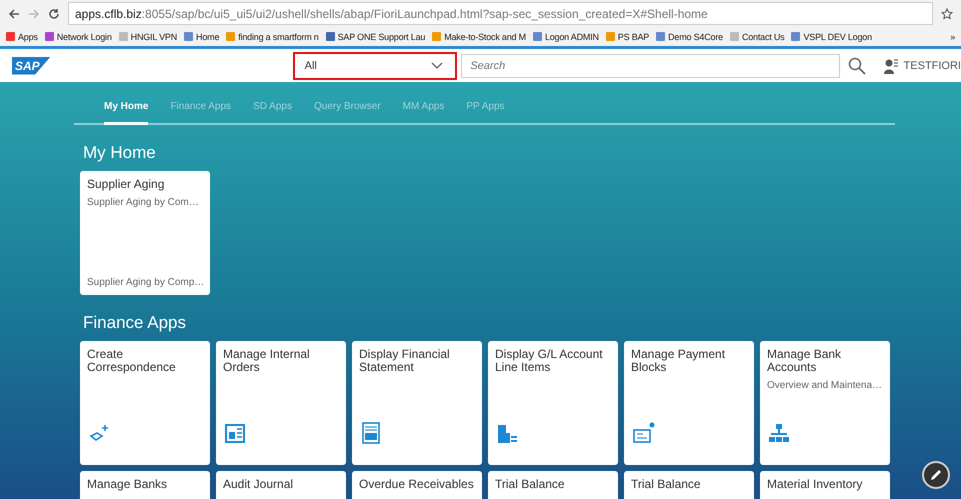 This screenshot has width=961, height=499. I want to click on tile-title: Manage Internal Orders, so click(267, 361).